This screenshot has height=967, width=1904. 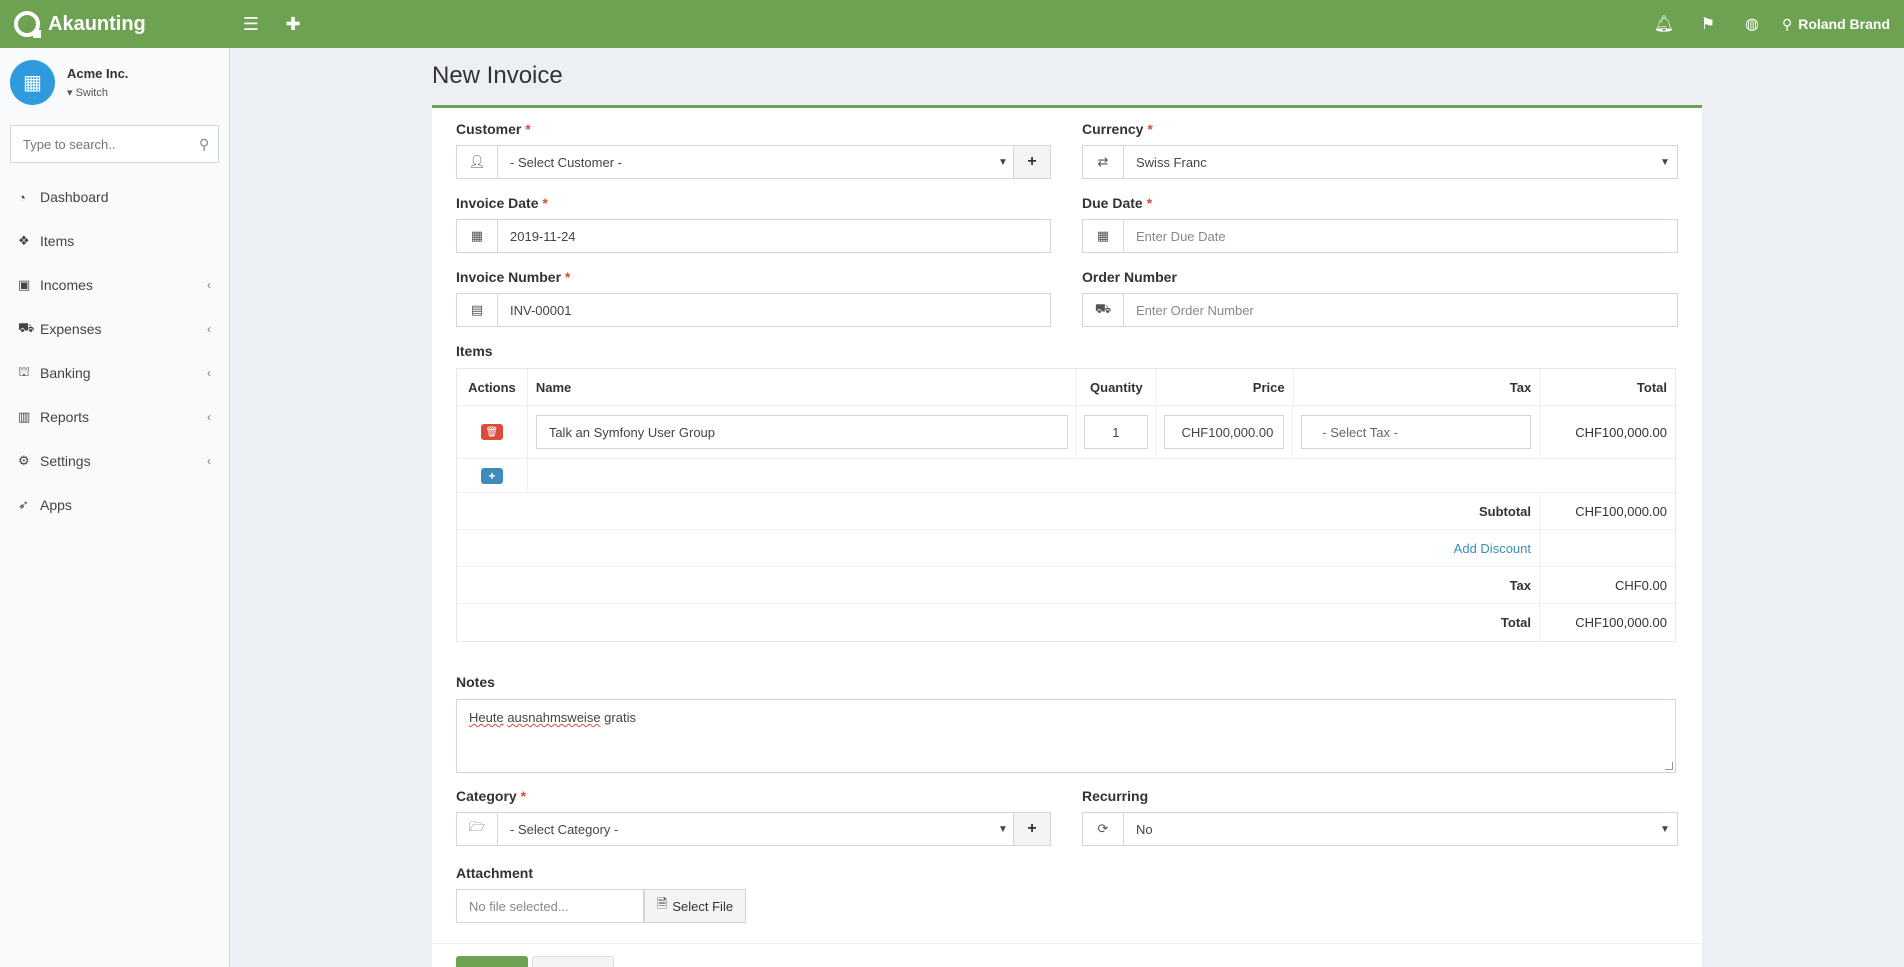 I want to click on sidebar-item-incomes: ▣ Incomes ‹, so click(x=114, y=285).